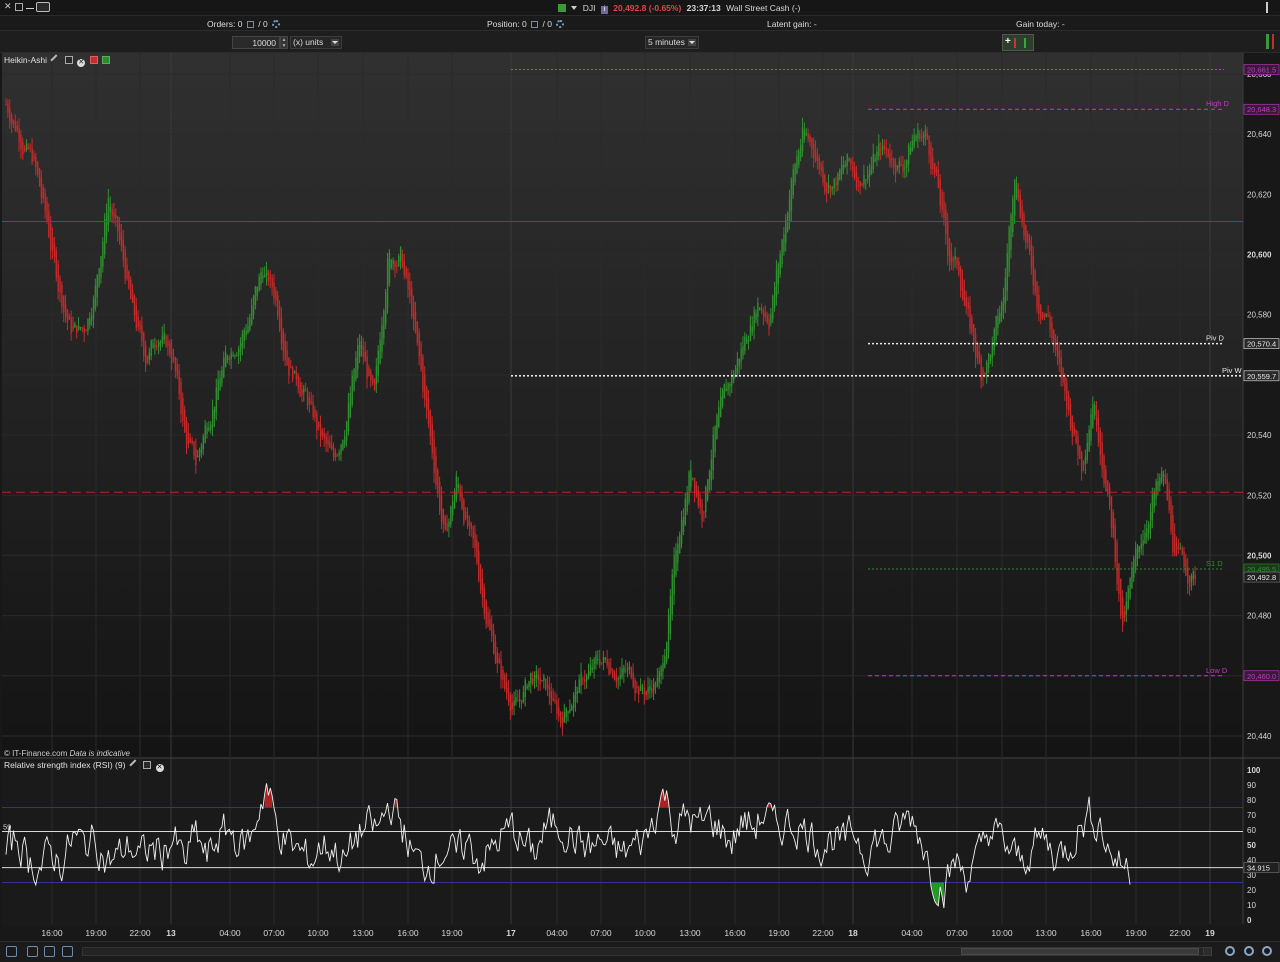 The width and height of the screenshot is (1280, 962). Describe the element at coordinates (11, 951) in the screenshot. I see `refresh-icon` at that location.